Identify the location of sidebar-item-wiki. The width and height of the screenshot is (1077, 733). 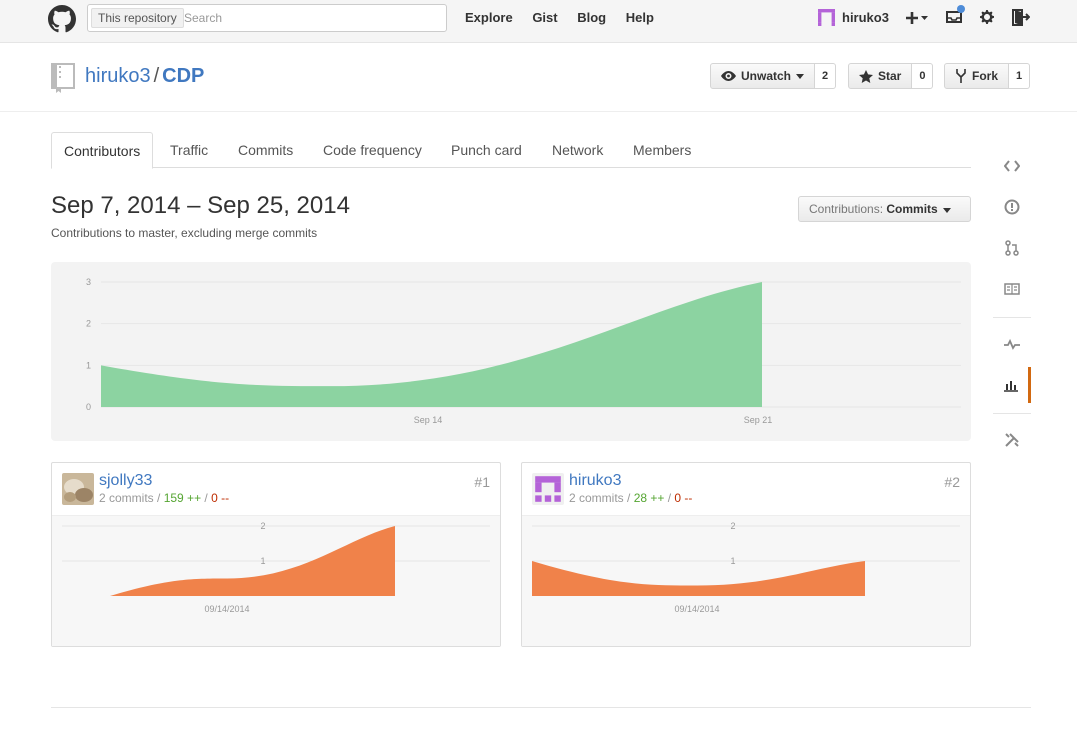
(1012, 289).